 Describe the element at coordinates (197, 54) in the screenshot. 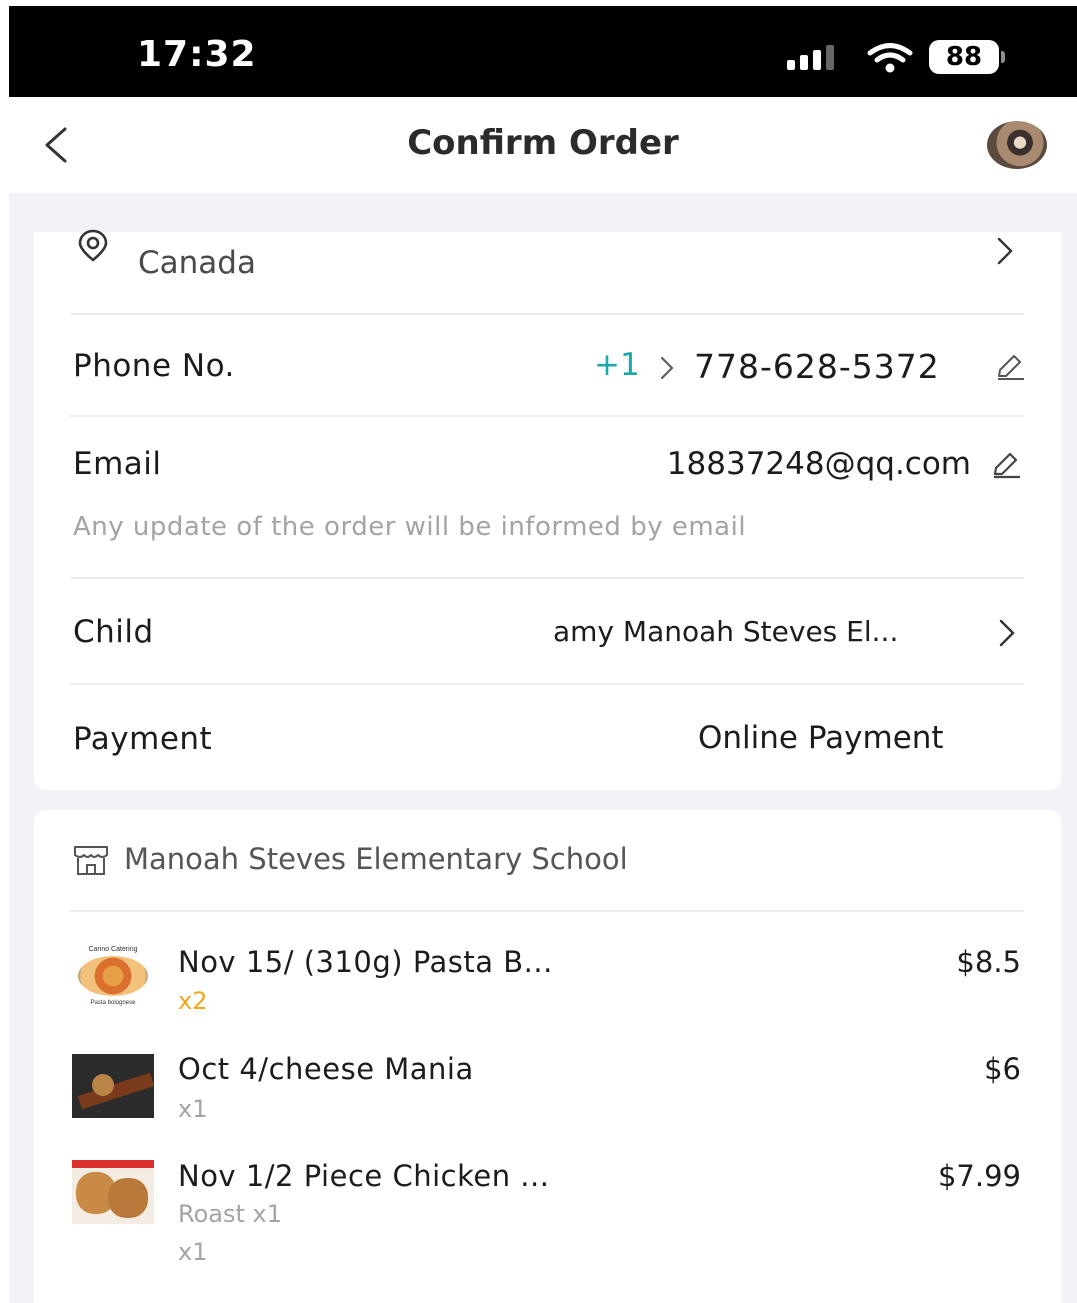

I see `status-time: 17:32` at that location.